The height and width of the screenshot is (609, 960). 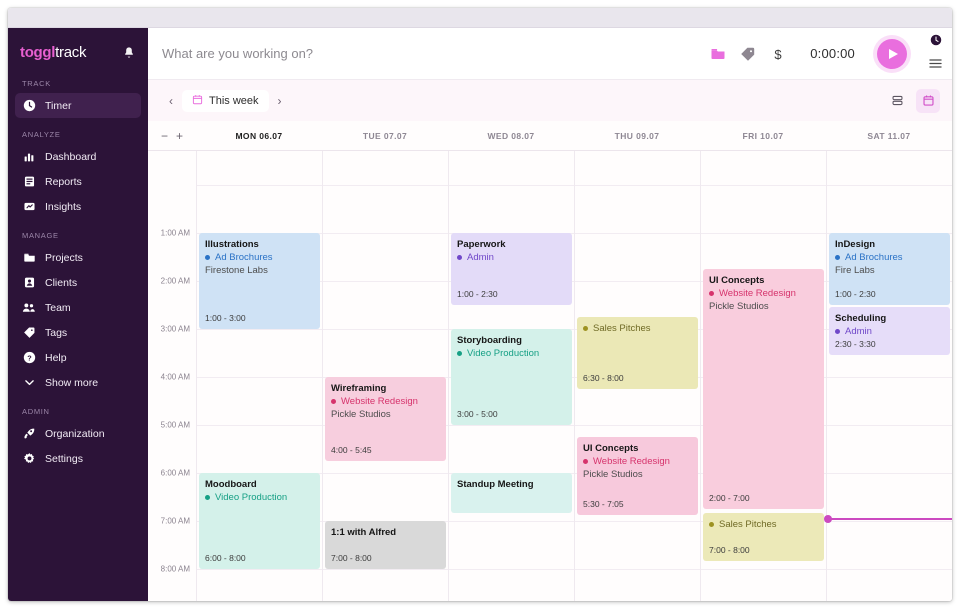 What do you see at coordinates (71, 156) in the screenshot?
I see `sidebar-item-label: Dashboard` at bounding box center [71, 156].